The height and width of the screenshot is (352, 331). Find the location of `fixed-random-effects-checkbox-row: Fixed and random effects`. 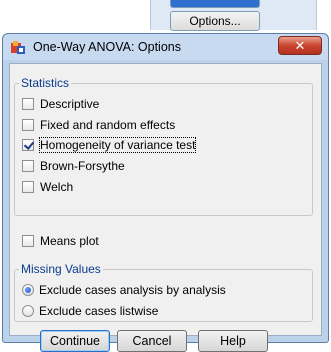

fixed-random-effects-checkbox-row: Fixed and random effects is located at coordinates (98, 125).